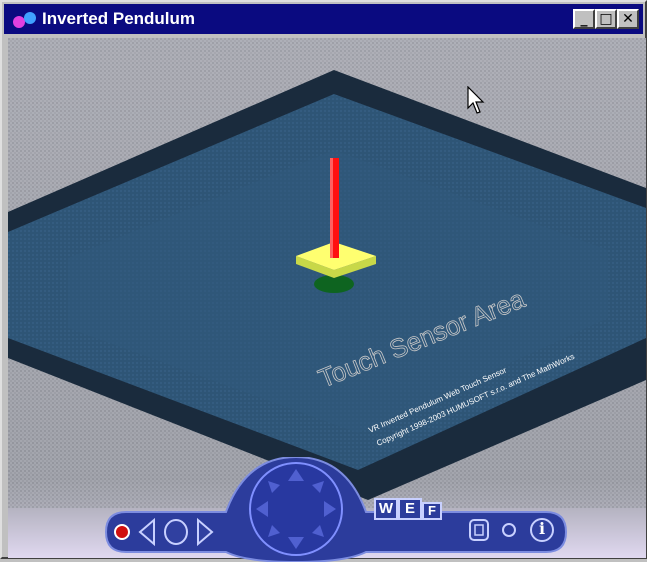 Image resolution: width=647 pixels, height=562 pixels. Describe the element at coordinates (119, 18) in the screenshot. I see `window-title: Inverted Pendulum` at that location.